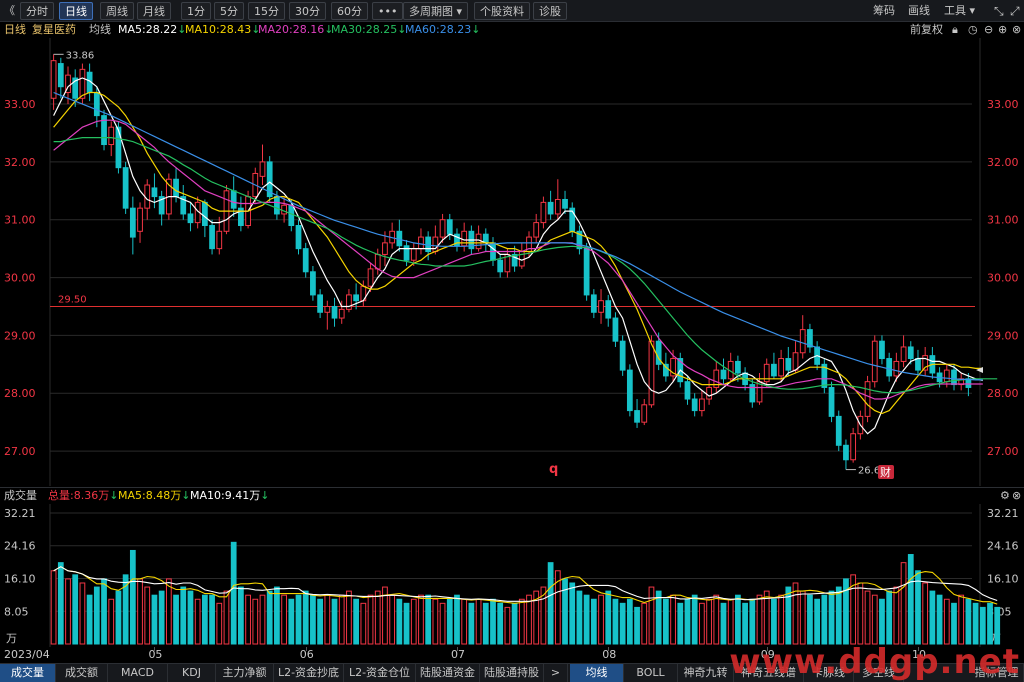  What do you see at coordinates (76, 11) in the screenshot?
I see `tab-period-daily: 日线` at bounding box center [76, 11].